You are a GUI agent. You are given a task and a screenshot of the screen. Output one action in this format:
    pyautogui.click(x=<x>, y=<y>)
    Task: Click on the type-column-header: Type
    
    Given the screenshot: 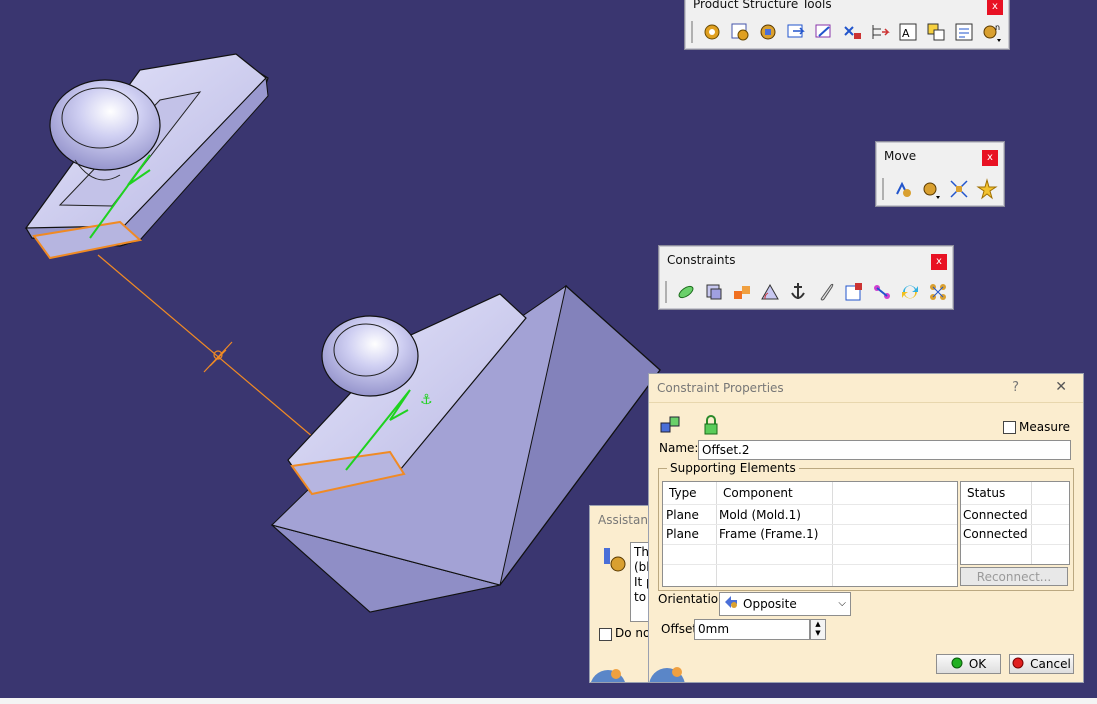 What is the action you would take?
    pyautogui.click(x=683, y=493)
    